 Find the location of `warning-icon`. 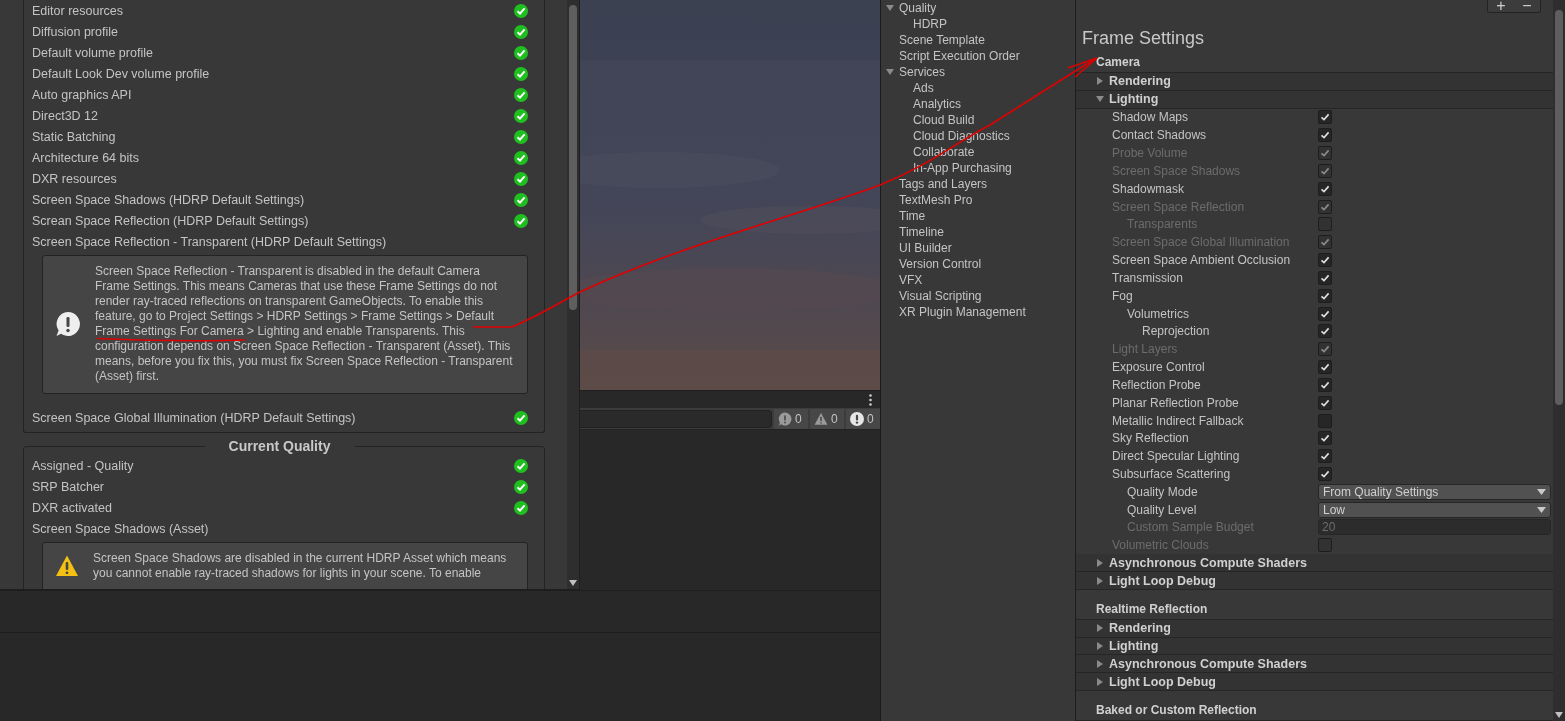

warning-icon is located at coordinates (67, 566).